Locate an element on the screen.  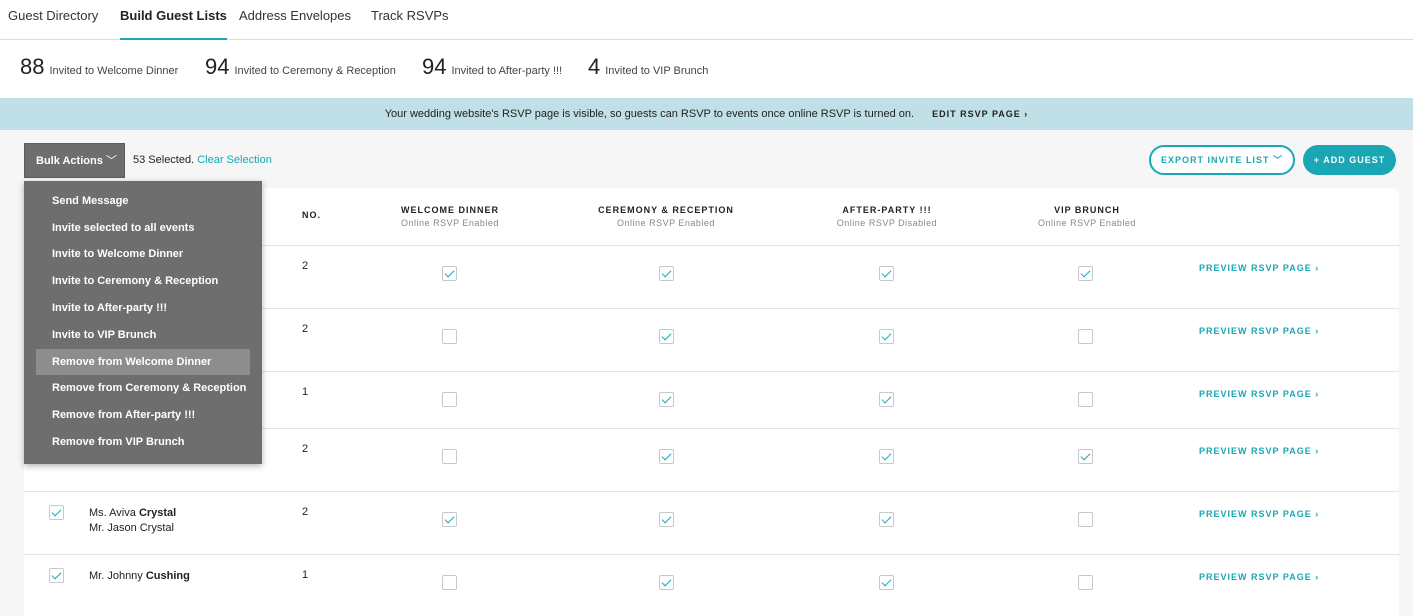
bulk-actions-label: Bulk Actions is located at coordinates (69, 161).